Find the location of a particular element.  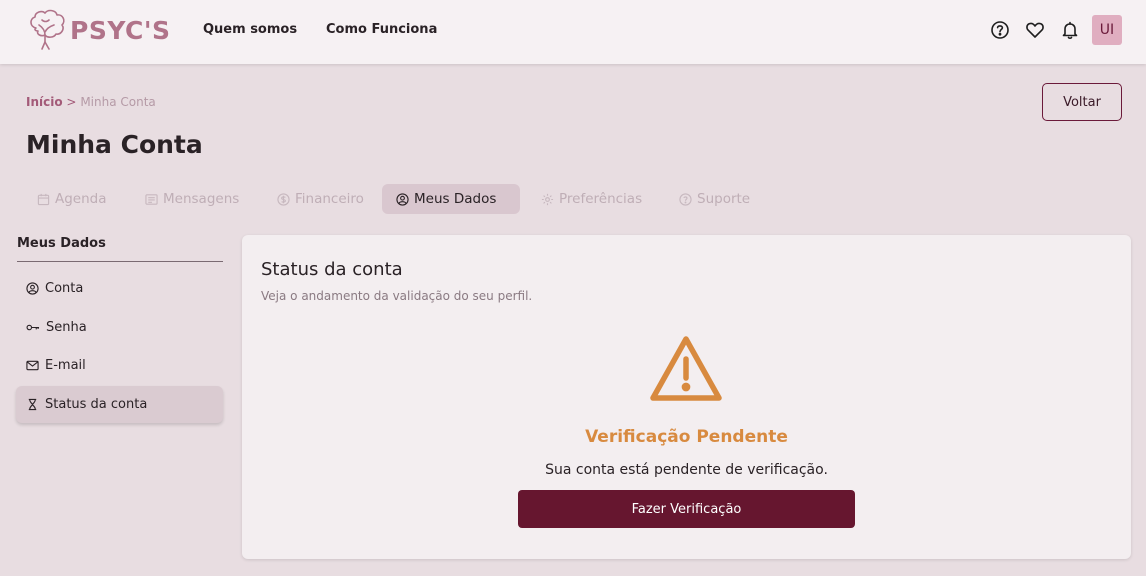

tab-meus-dados: Meus Dados is located at coordinates (451, 199).